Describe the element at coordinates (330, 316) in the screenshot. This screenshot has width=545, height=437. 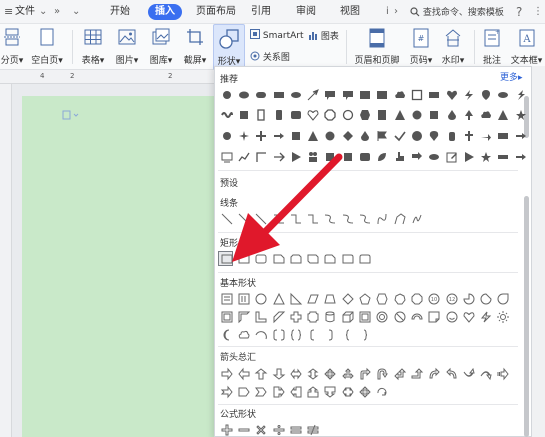
I see `can-shape` at that location.